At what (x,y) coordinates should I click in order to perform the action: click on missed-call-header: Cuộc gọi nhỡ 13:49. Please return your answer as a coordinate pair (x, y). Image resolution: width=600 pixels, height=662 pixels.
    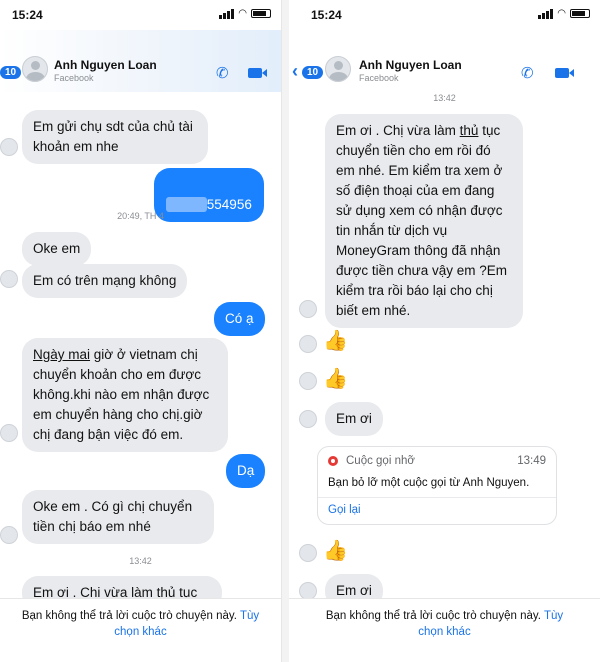
    Looking at the image, I should click on (437, 459).